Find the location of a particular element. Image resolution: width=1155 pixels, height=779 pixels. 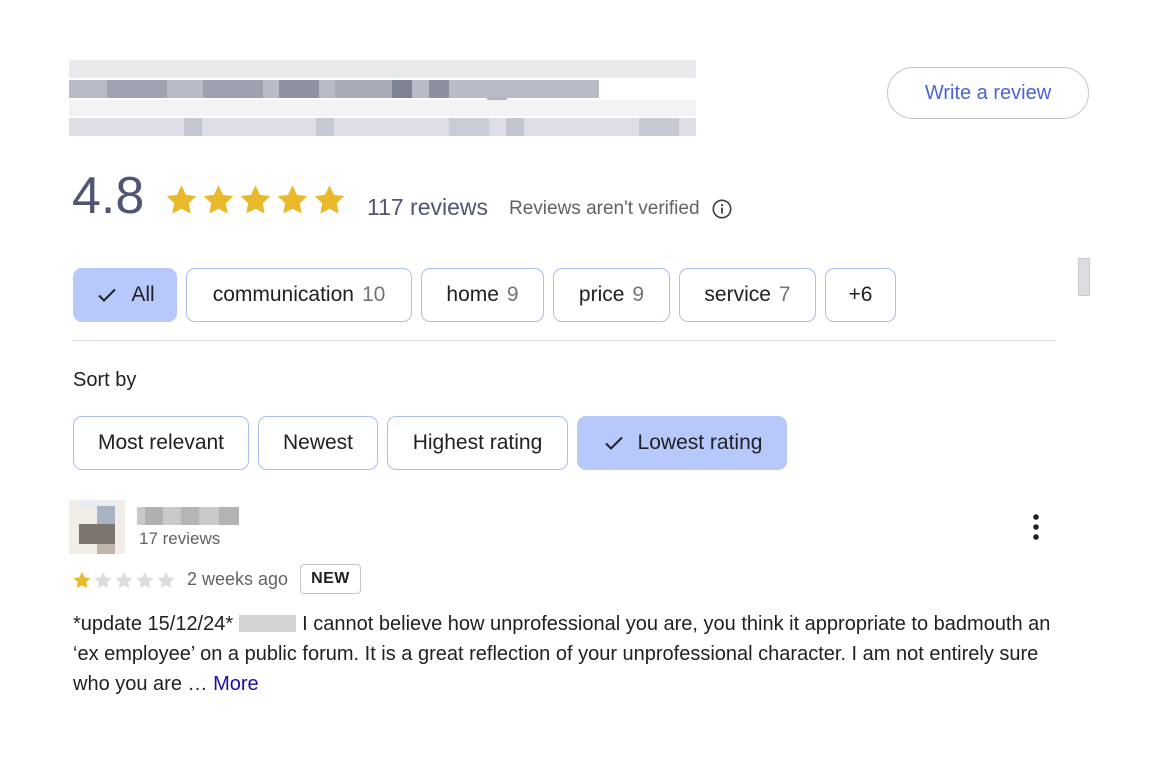

scrollbar-thumb is located at coordinates (1084, 277).